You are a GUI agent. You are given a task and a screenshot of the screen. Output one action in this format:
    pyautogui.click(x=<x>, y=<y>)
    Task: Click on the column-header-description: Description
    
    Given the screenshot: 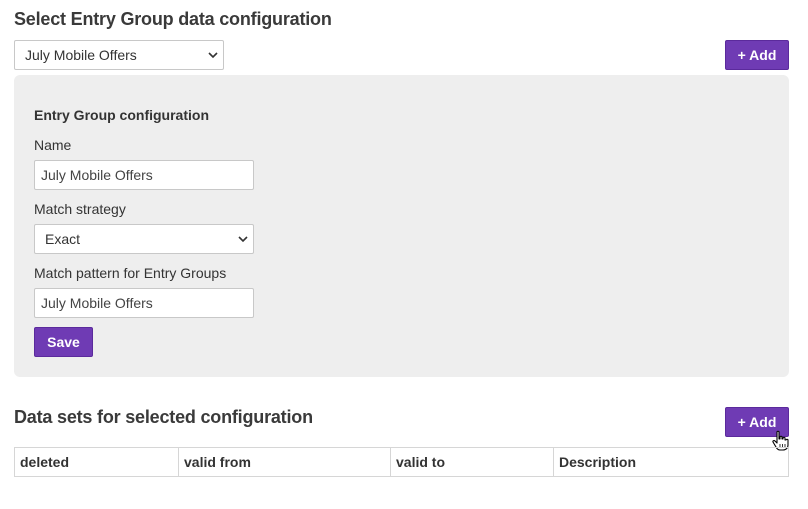 What is the action you would take?
    pyautogui.click(x=671, y=462)
    